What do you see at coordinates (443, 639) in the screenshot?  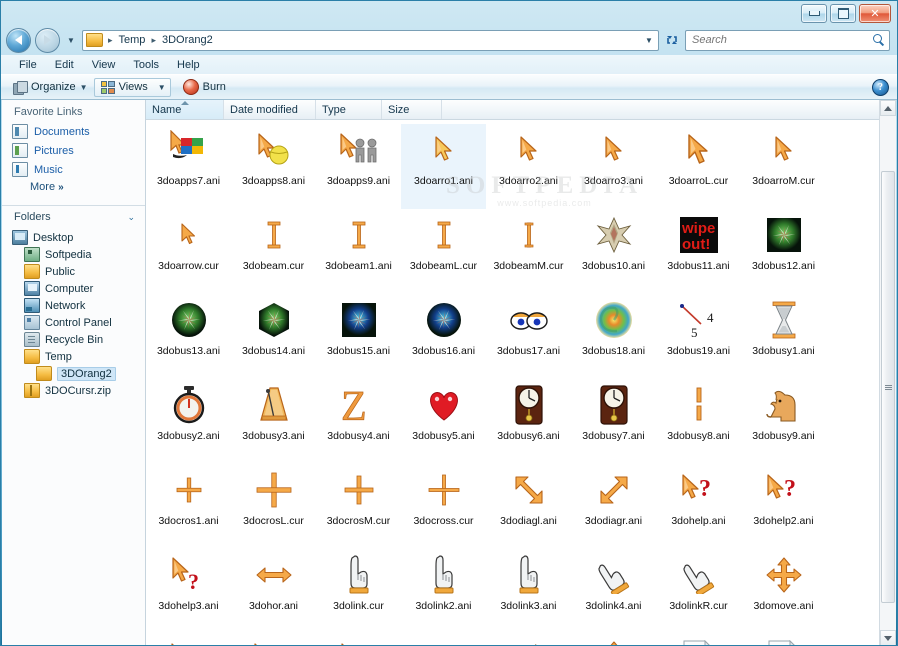 I see `file-item: 3dopen.ani` at bounding box center [443, 639].